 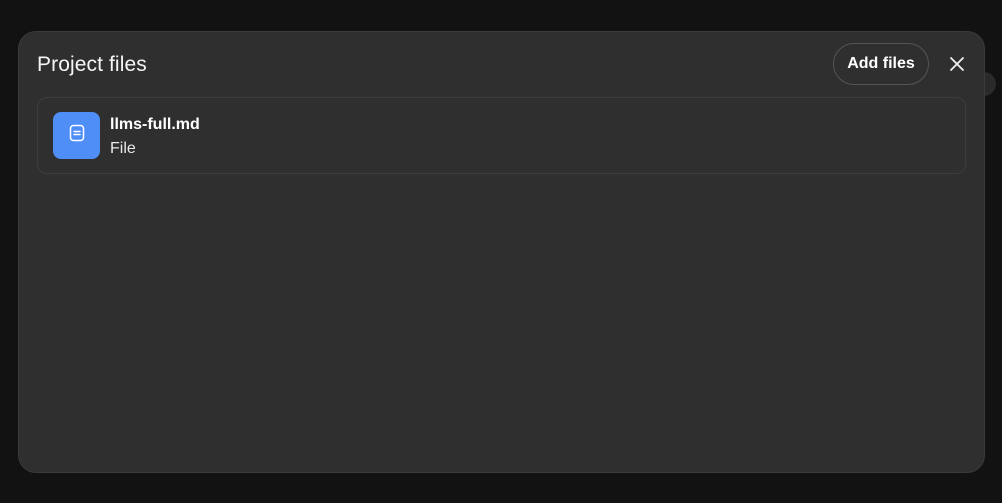 What do you see at coordinates (123, 148) in the screenshot?
I see `file-type: File` at bounding box center [123, 148].